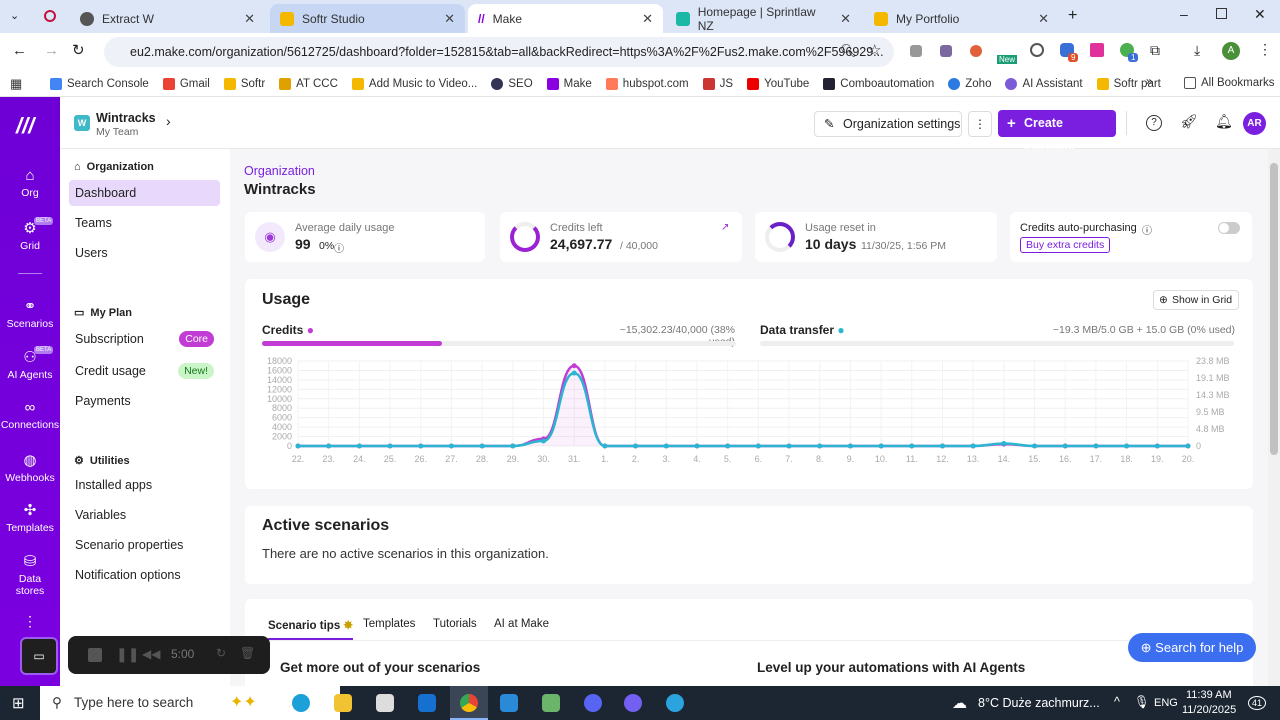 The width and height of the screenshot is (1280, 720). Describe the element at coordinates (343, 703) in the screenshot. I see `file-explorer-icon` at that location.